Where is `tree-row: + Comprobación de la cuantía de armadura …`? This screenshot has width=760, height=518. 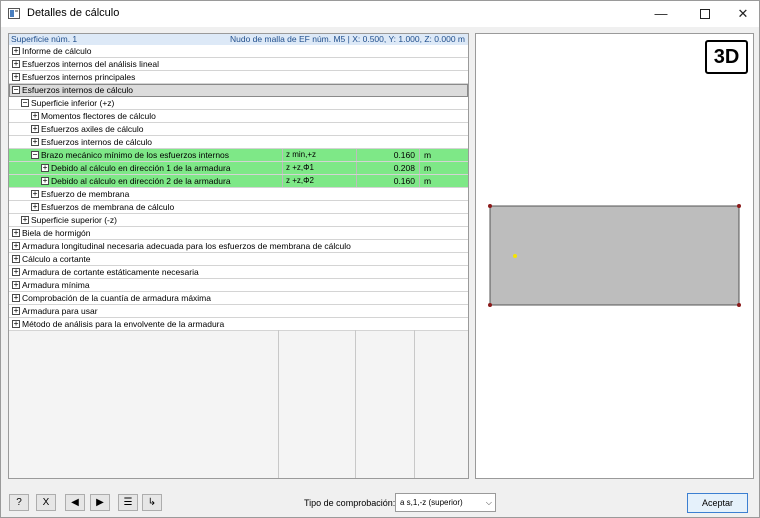 tree-row: + Comprobación de la cuantía de armadura … is located at coordinates (238, 298).